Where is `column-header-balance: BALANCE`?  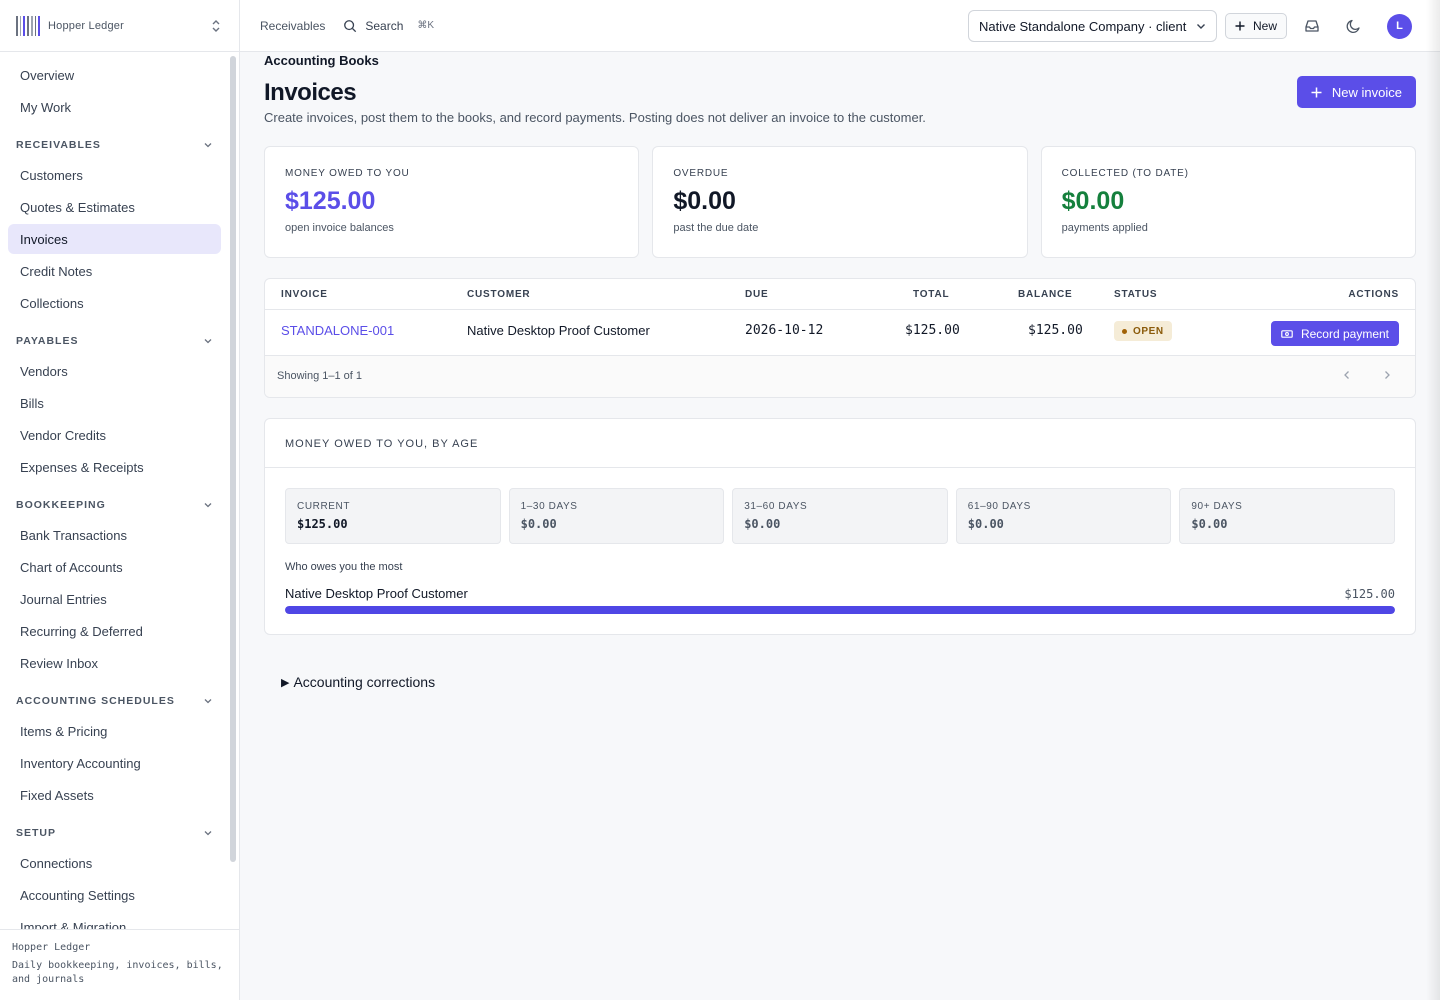 column-header-balance: BALANCE is located at coordinates (1045, 294).